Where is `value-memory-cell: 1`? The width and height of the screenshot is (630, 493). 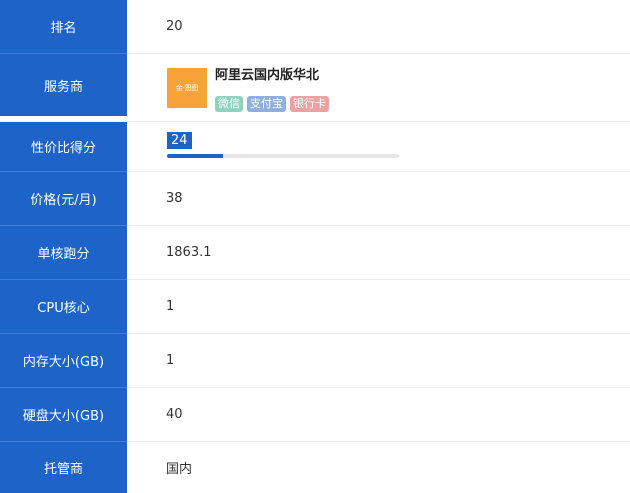 value-memory-cell: 1 is located at coordinates (378, 361).